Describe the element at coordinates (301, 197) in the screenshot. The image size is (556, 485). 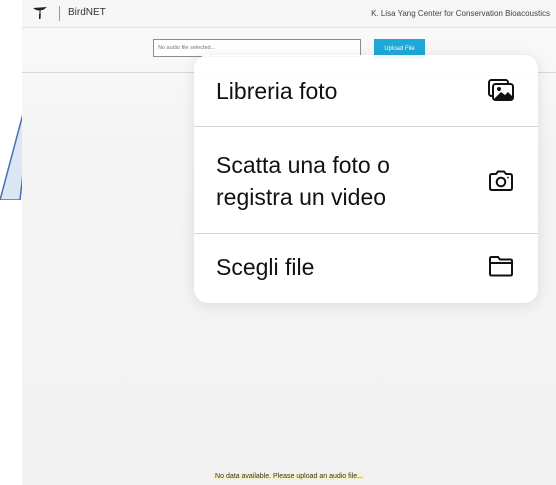
I see `menu-item-label-line2: registra un video` at that location.